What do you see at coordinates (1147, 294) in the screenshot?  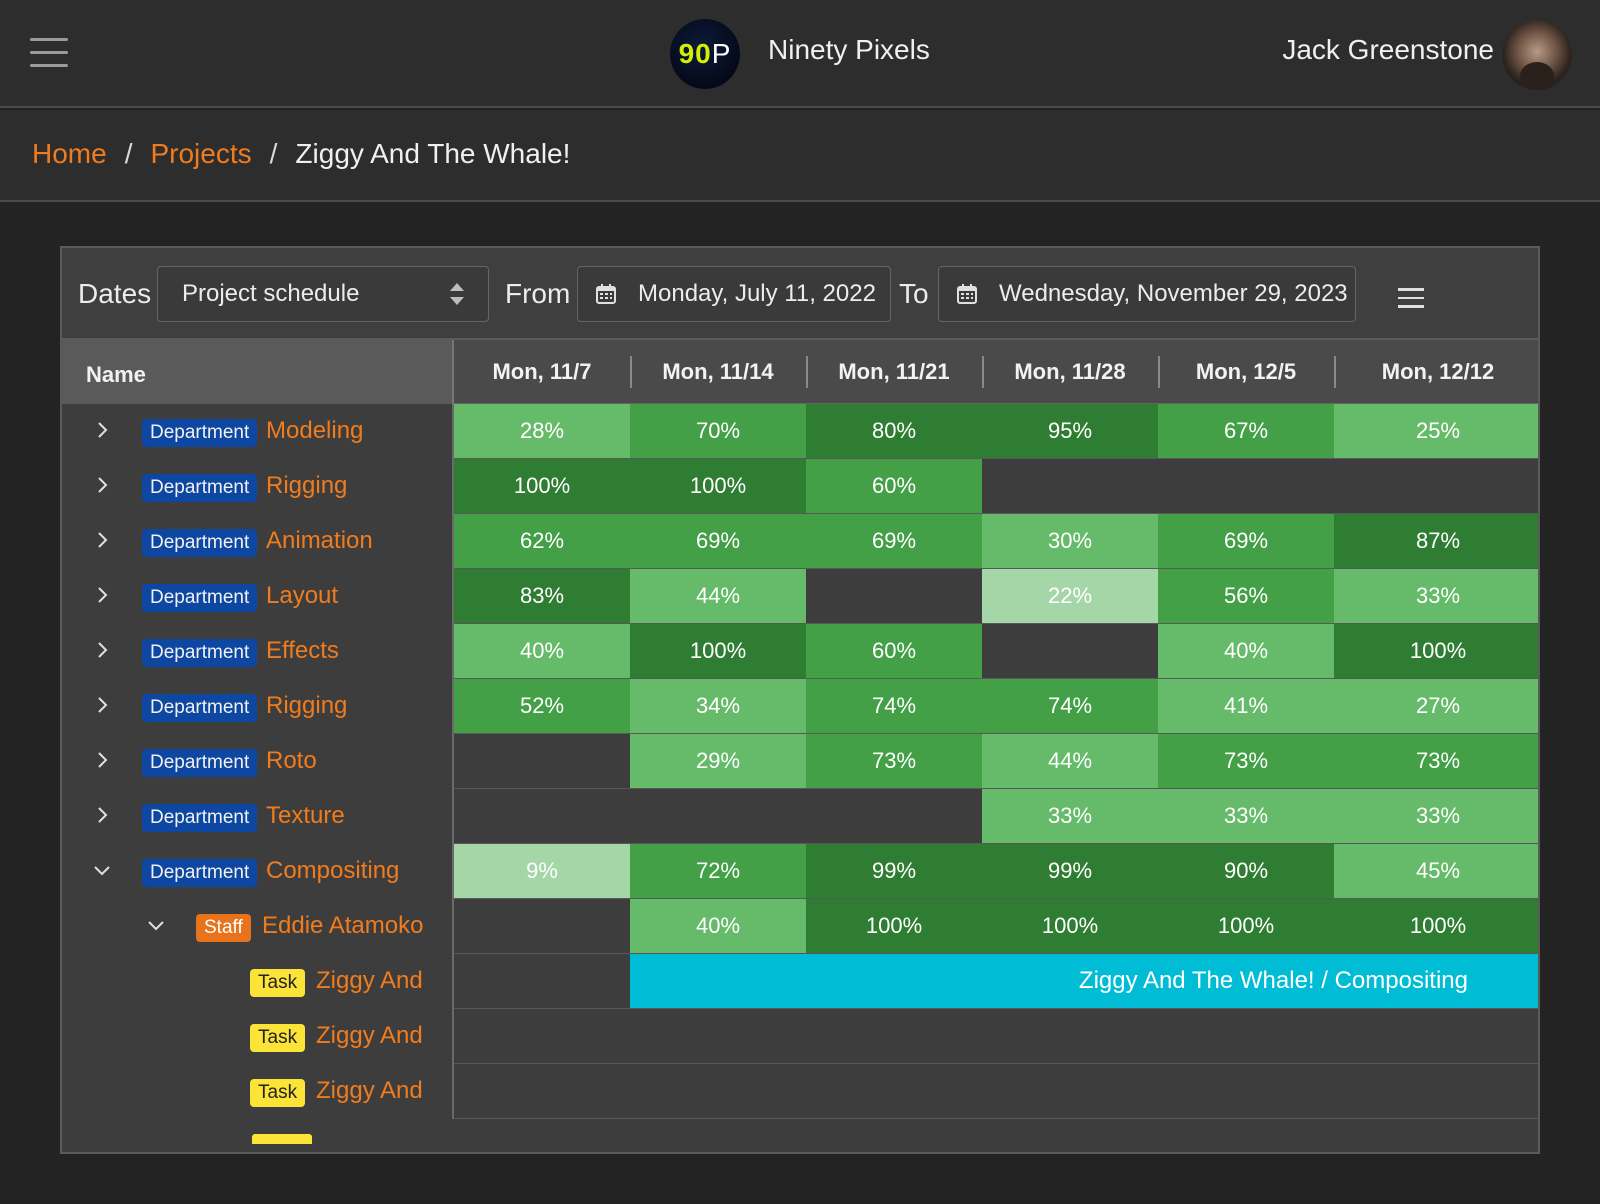 I see `to-date-field: Wednesday, November 29, 2023` at bounding box center [1147, 294].